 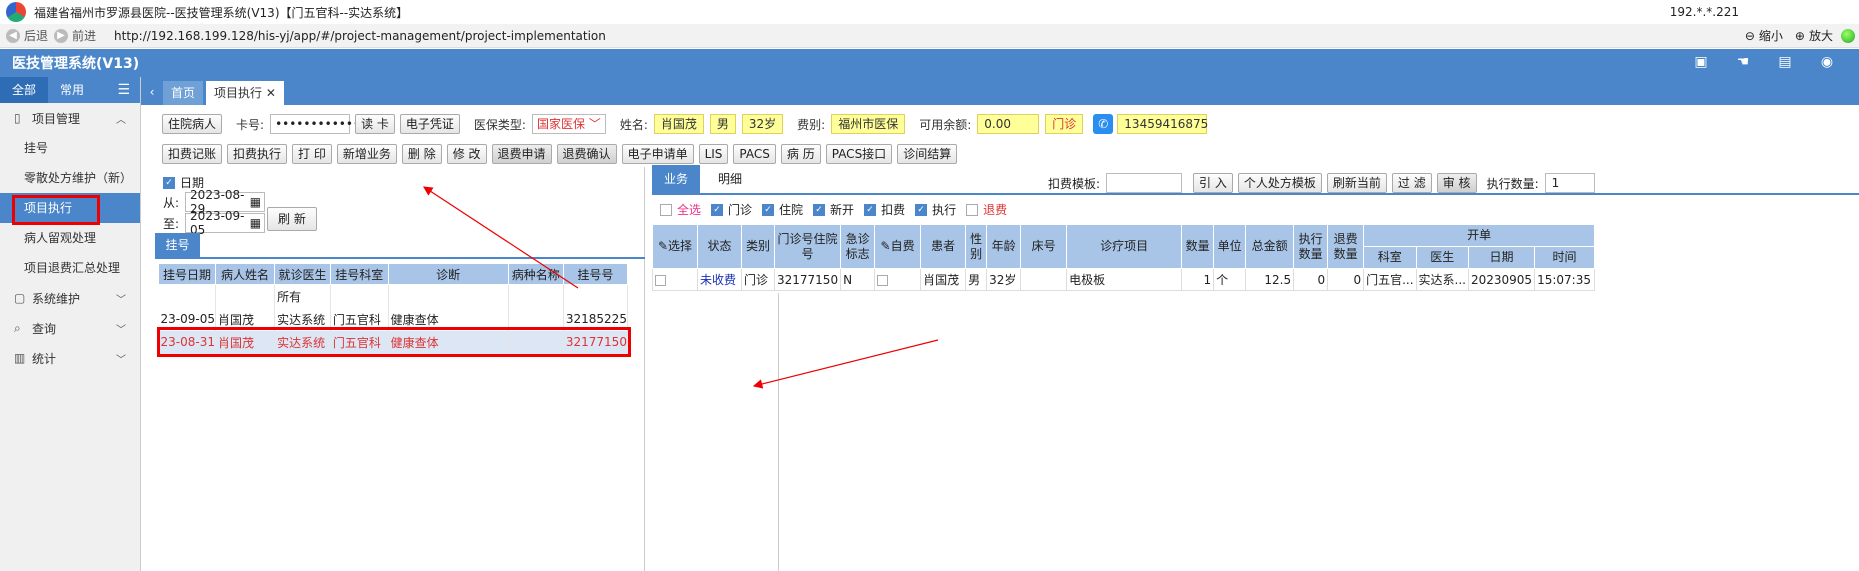 What do you see at coordinates (292, 219) in the screenshot?
I see `refresh-button: 刷 新` at bounding box center [292, 219].